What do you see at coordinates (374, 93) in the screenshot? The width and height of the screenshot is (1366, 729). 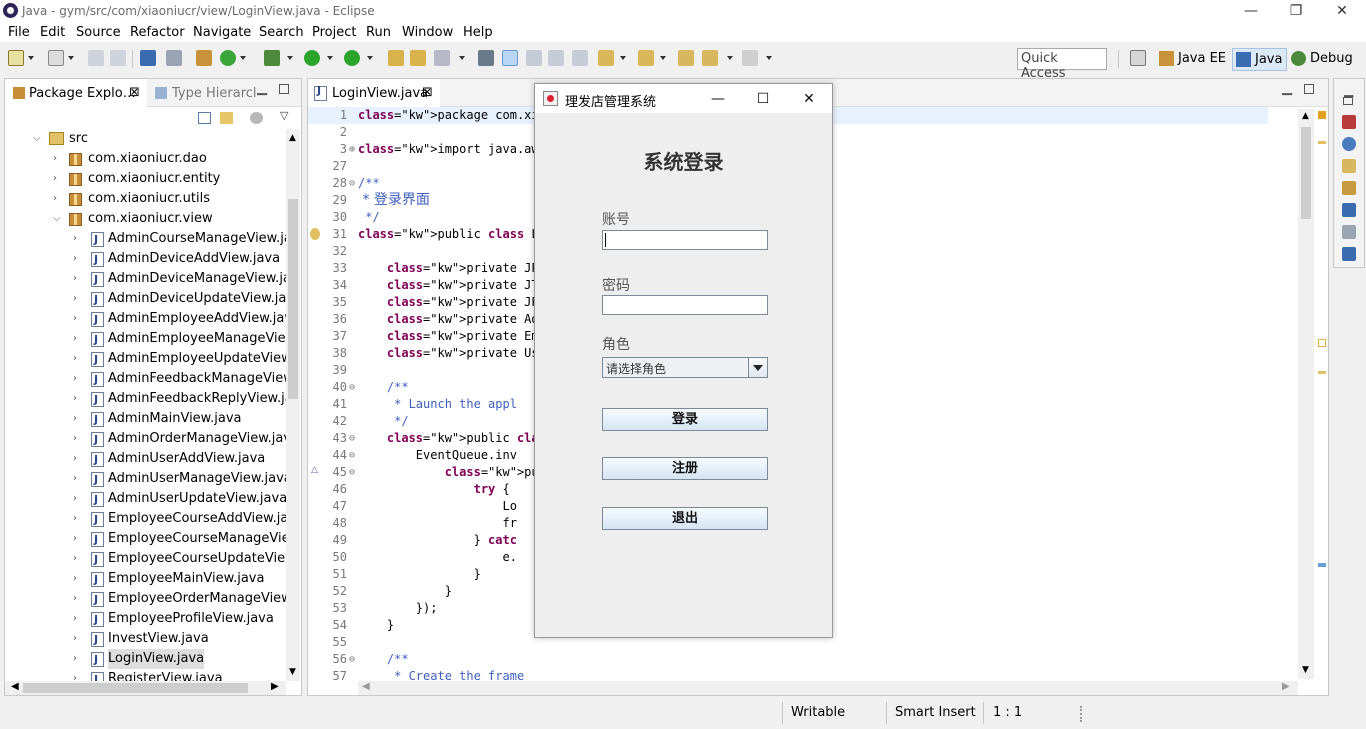 I see `tab-loginview: LoginView.java ⊠` at bounding box center [374, 93].